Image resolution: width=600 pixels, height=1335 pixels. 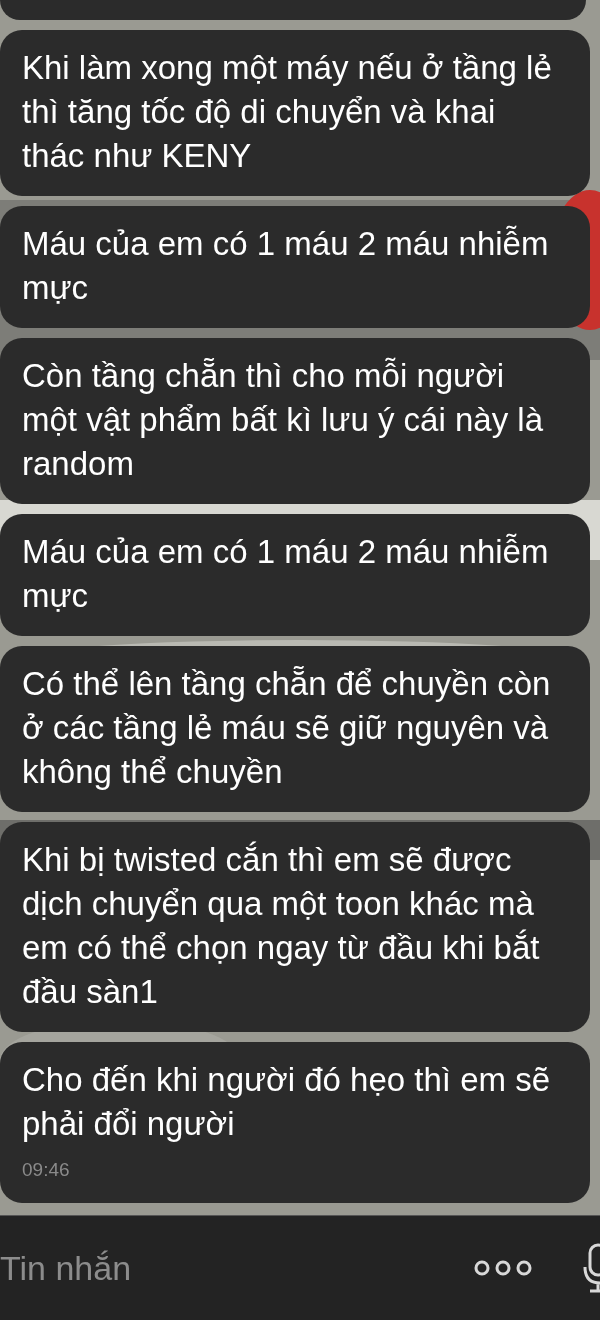 I want to click on microphone-icon, so click(x=591, y=1268).